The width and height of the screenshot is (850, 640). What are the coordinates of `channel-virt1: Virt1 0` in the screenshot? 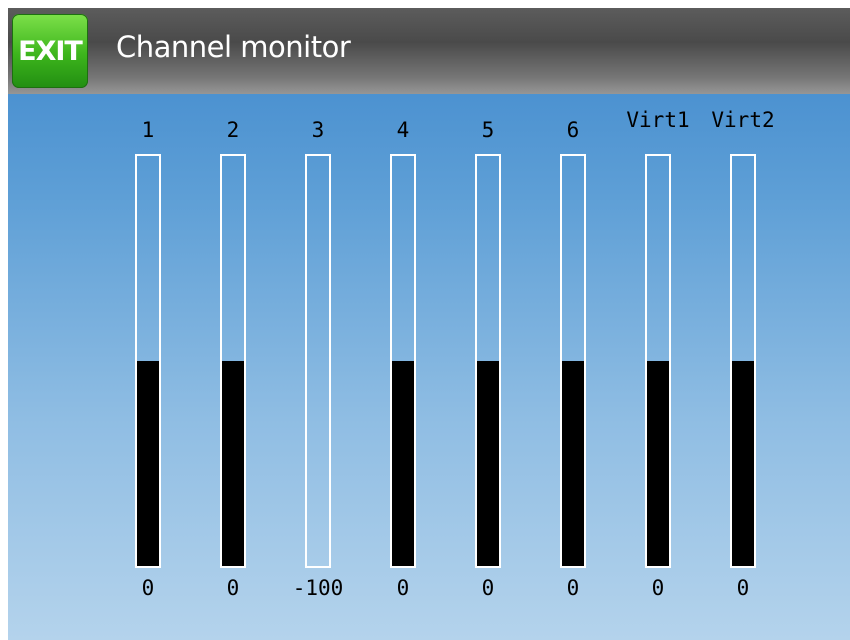 It's located at (658, 367).